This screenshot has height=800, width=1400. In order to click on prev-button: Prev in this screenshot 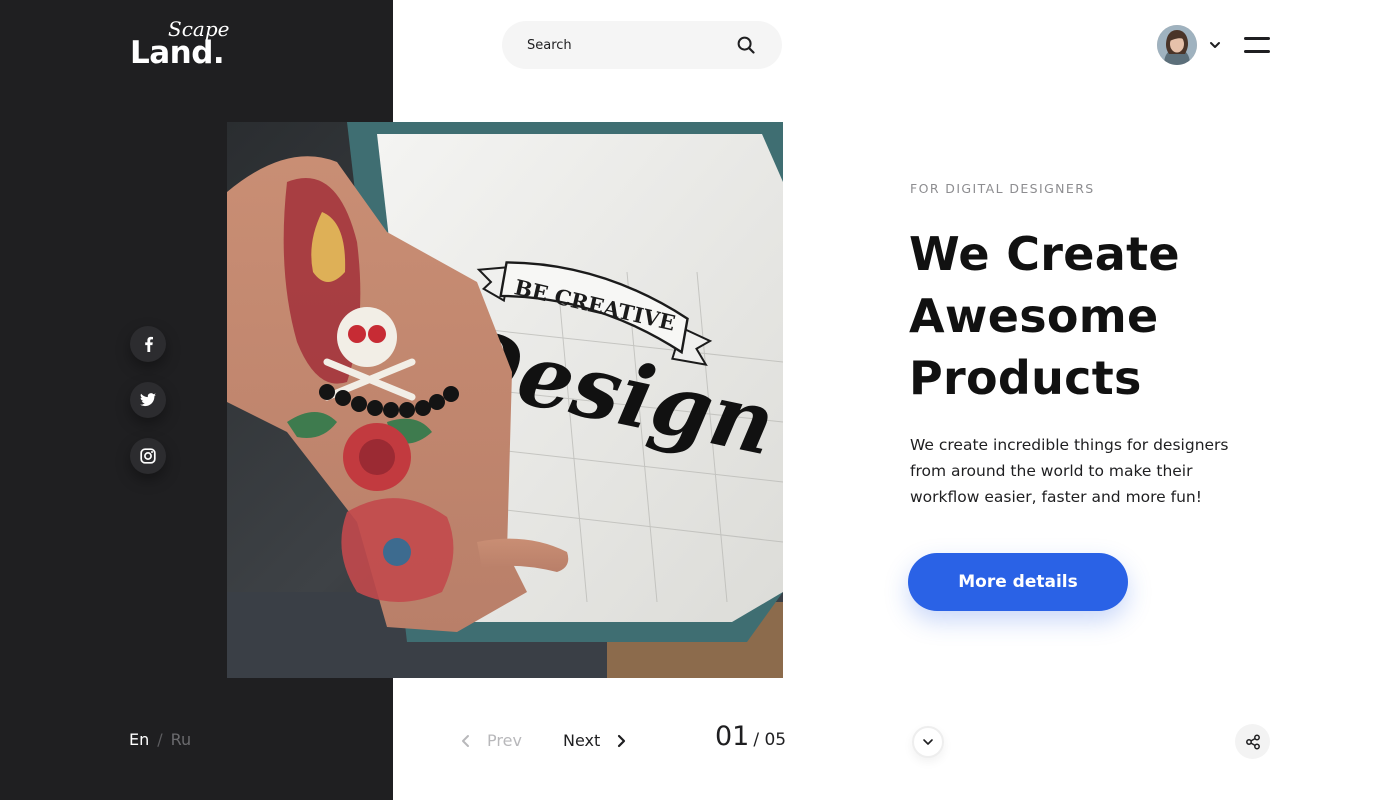, I will do `click(491, 741)`.